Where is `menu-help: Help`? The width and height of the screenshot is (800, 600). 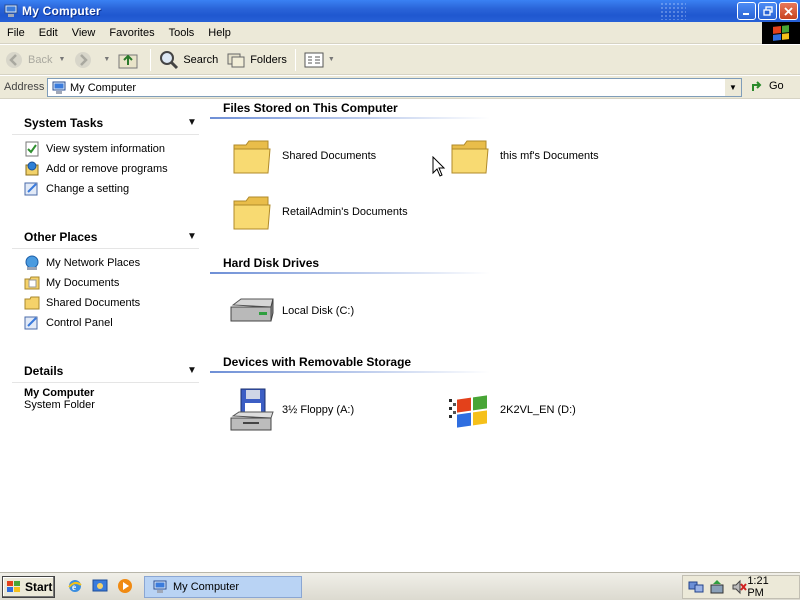
menu-help: Help is located at coordinates (219, 33).